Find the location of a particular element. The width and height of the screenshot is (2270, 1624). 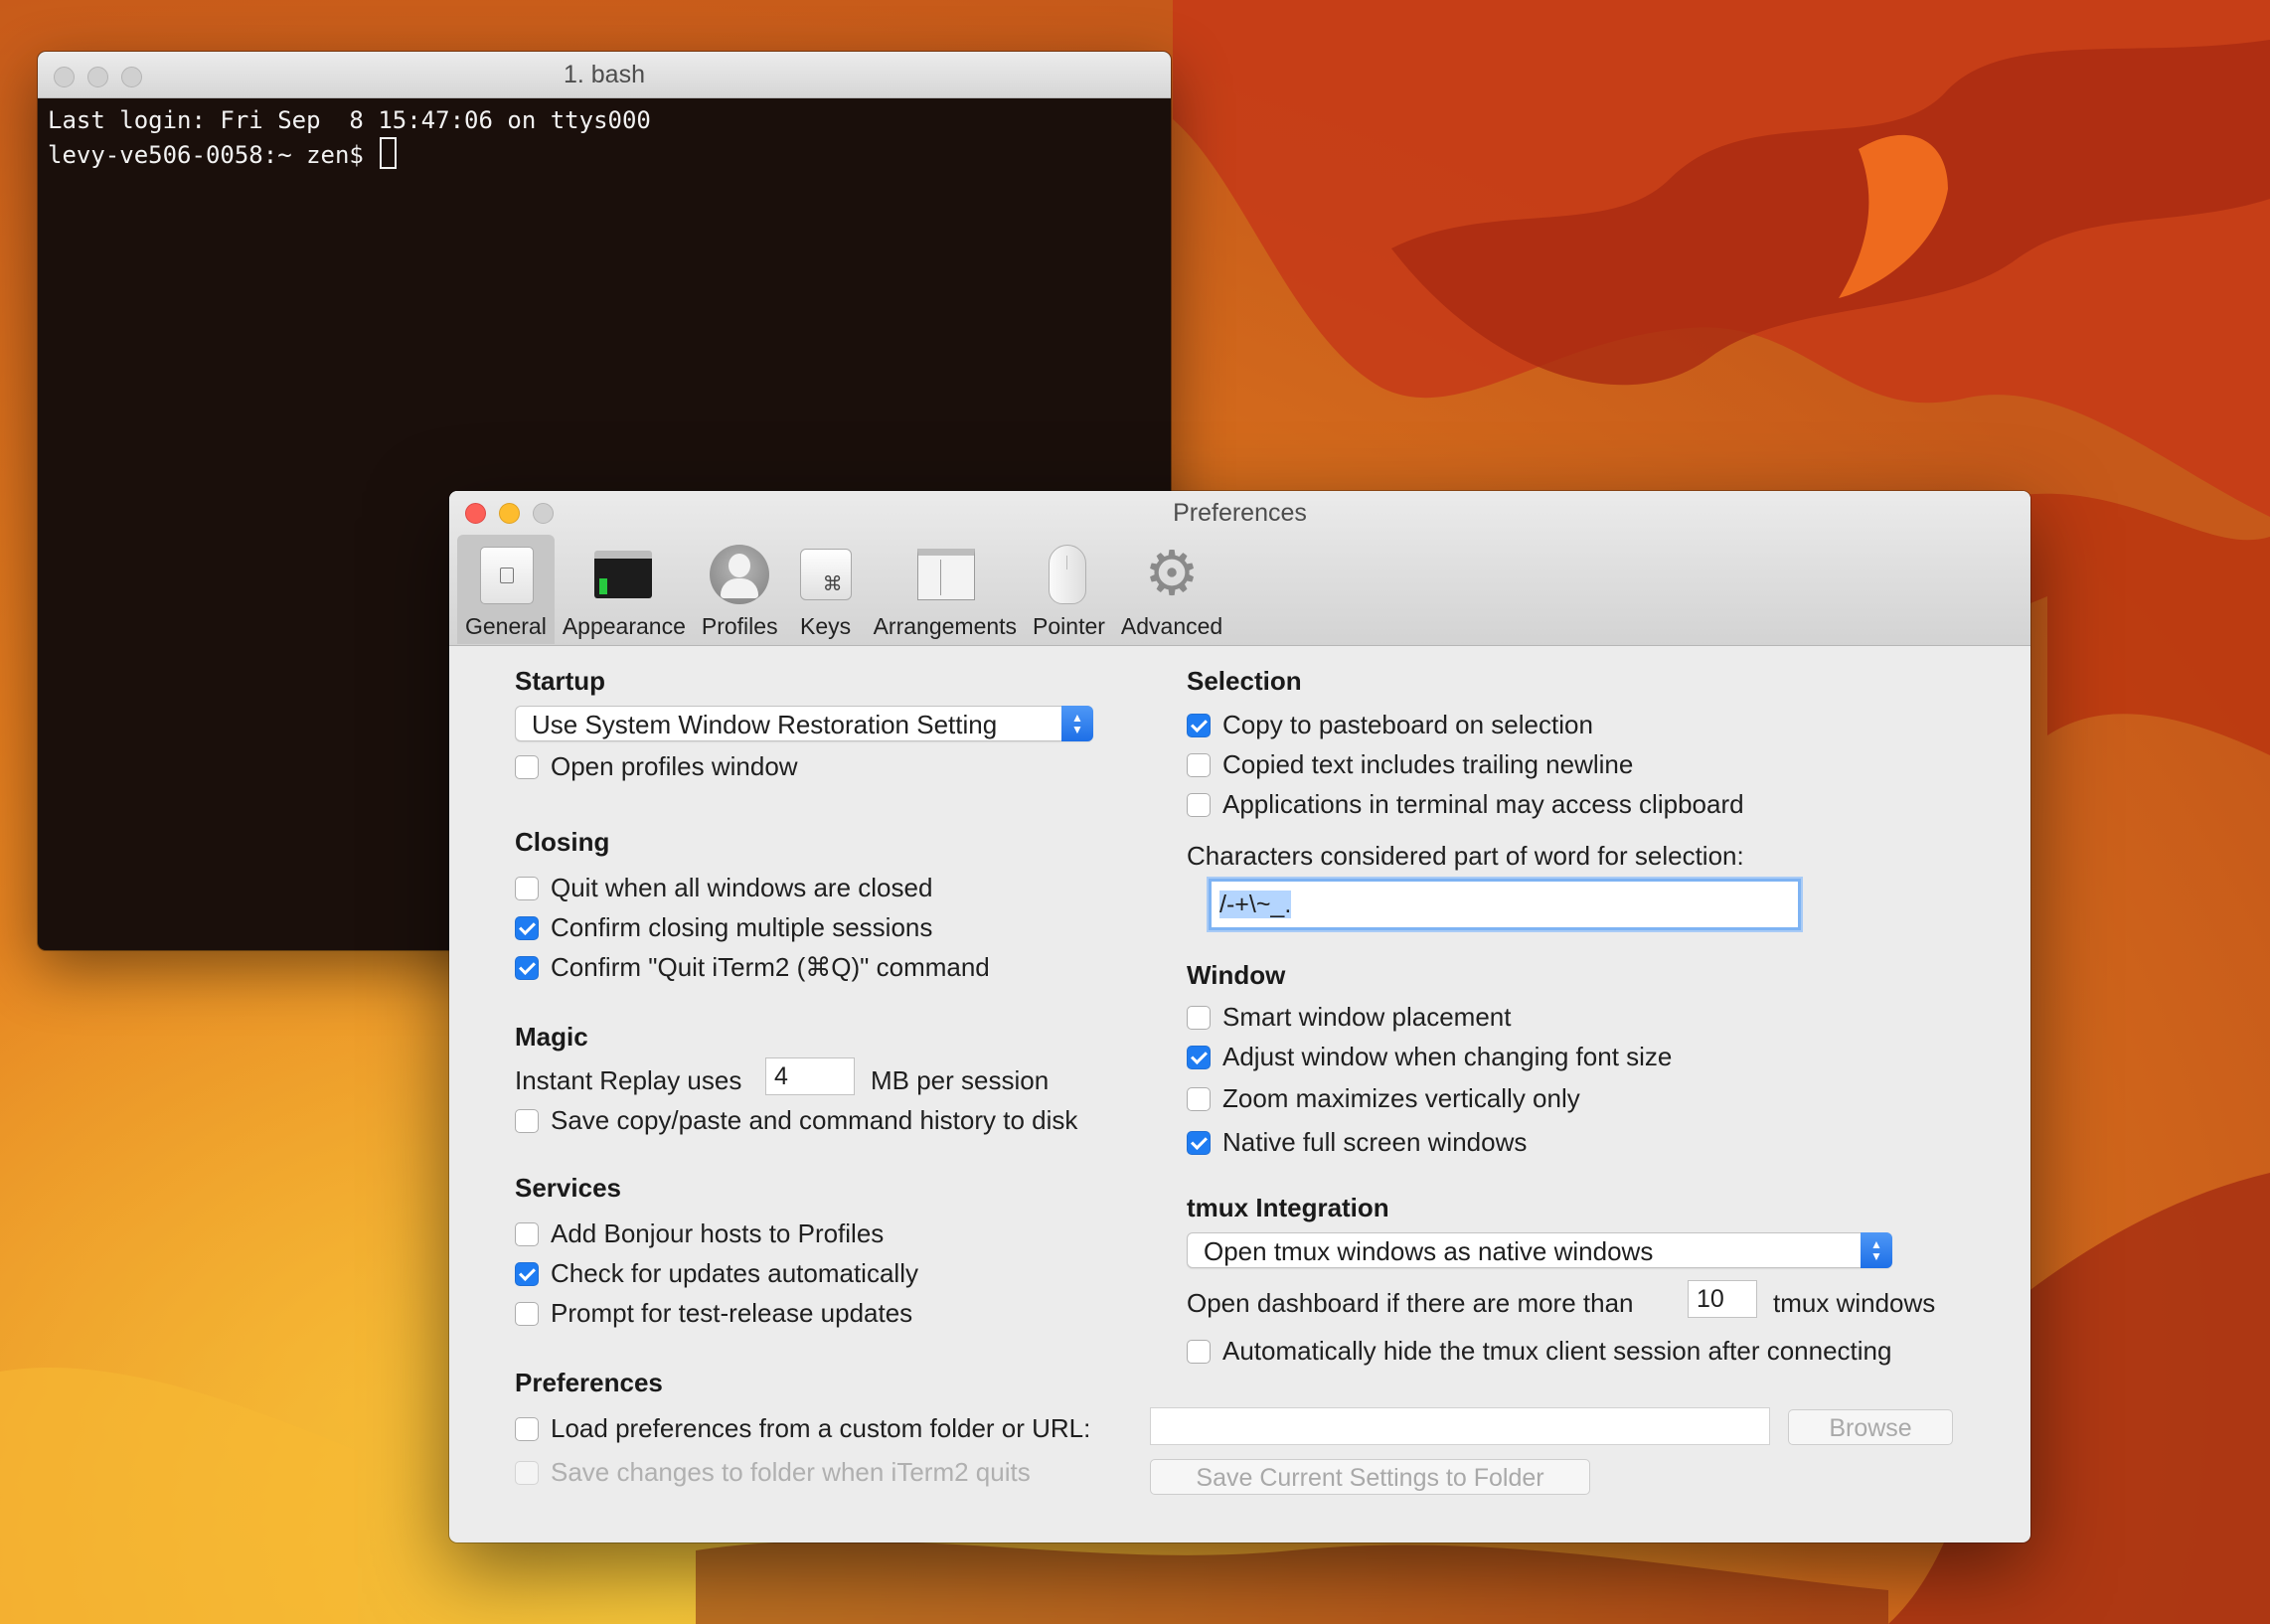

smart-placement-checkbox: Smart window placement is located at coordinates (1349, 1017).